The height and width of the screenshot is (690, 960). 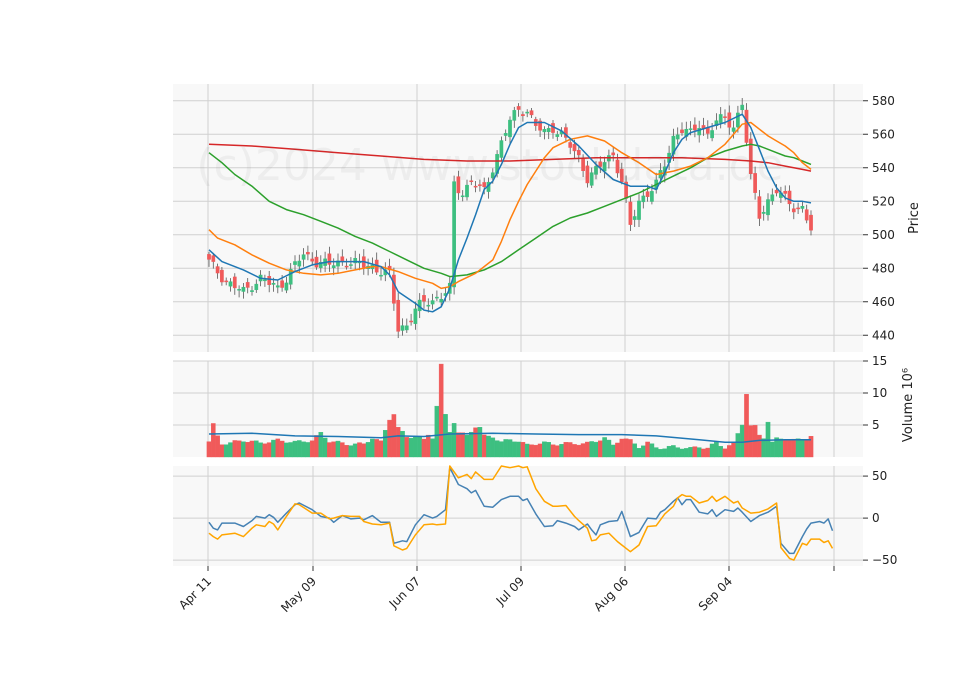 What do you see at coordinates (876, 425) in the screenshot?
I see `y-tick-label: 5` at bounding box center [876, 425].